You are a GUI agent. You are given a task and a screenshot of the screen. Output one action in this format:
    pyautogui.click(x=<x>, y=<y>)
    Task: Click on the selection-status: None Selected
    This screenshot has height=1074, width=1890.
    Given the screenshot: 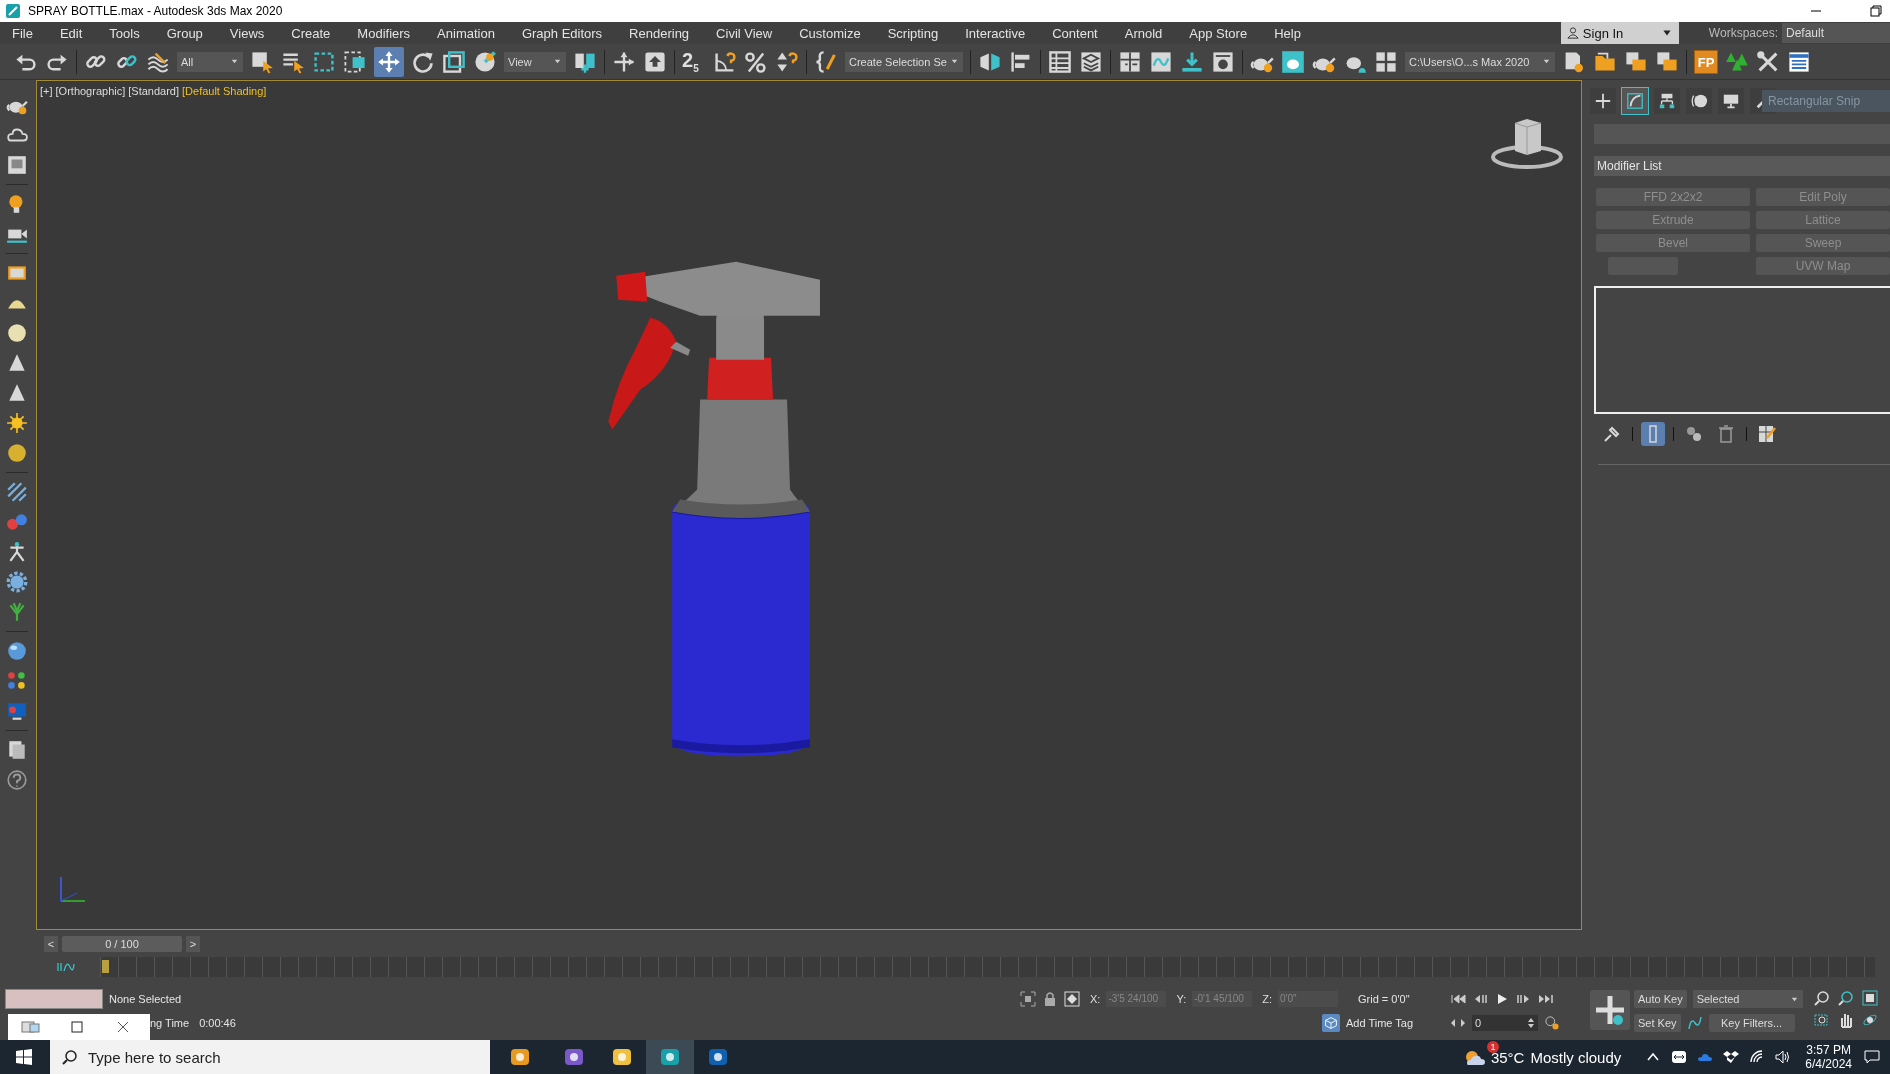 What is the action you would take?
    pyautogui.click(x=145, y=999)
    